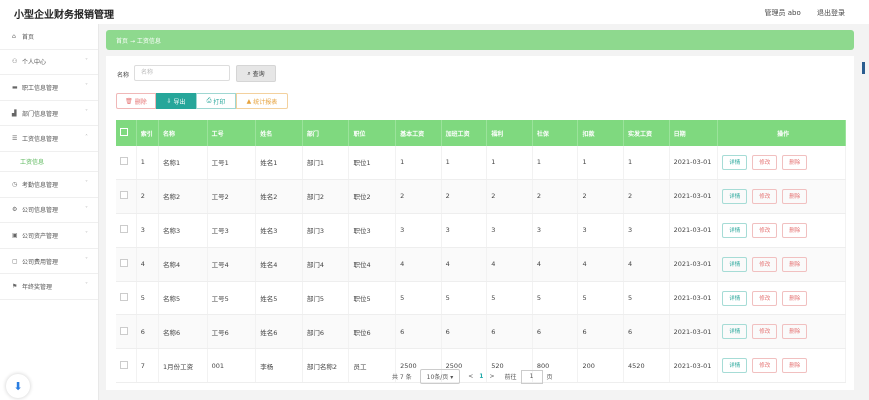 This screenshot has width=869, height=400. I want to click on breadcrumb-home: 首页, so click(122, 41).